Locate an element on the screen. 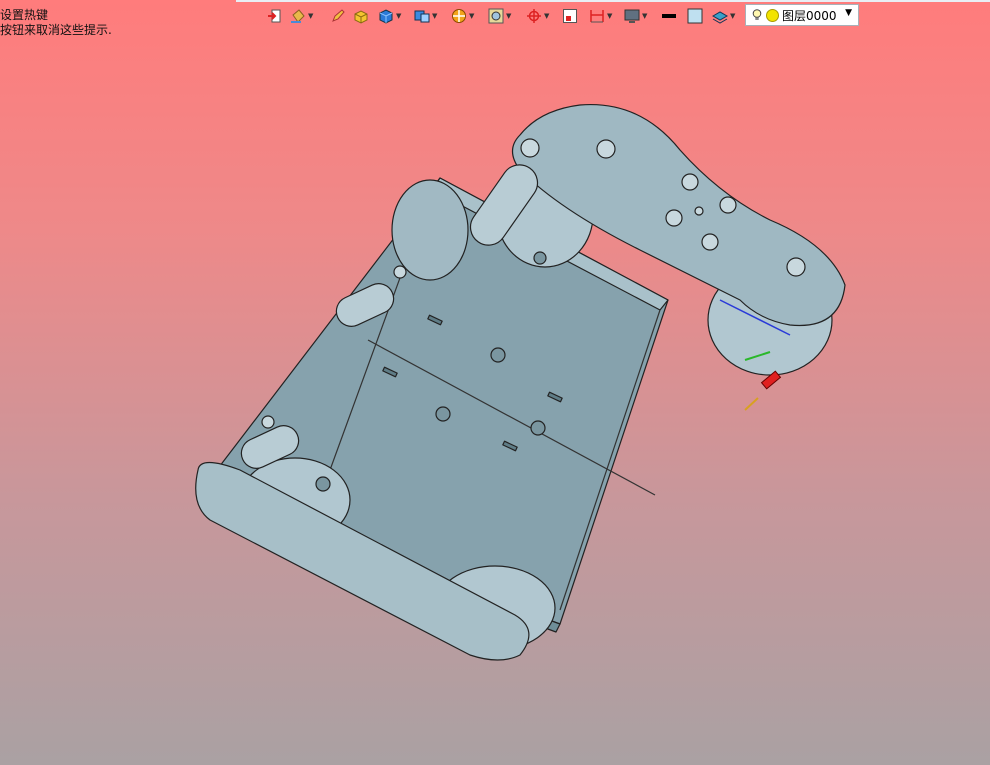 The height and width of the screenshot is (765, 990). wheel is located at coordinates (430, 230).